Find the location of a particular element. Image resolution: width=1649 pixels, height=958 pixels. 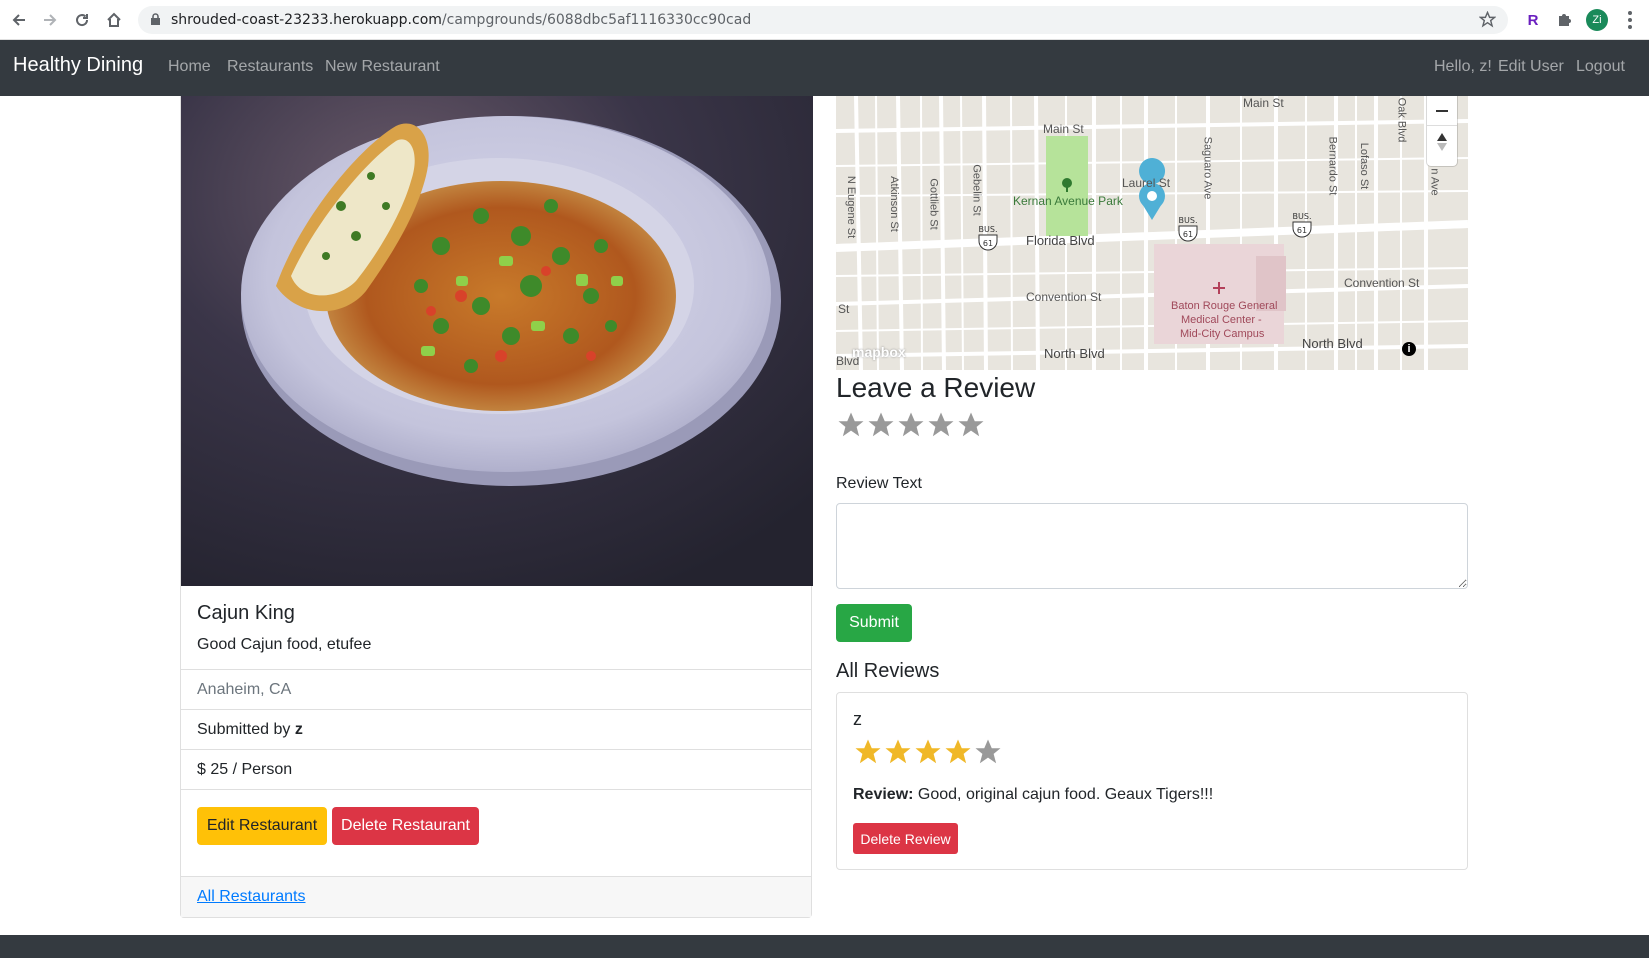

map-label-st-left: St is located at coordinates (844, 309).